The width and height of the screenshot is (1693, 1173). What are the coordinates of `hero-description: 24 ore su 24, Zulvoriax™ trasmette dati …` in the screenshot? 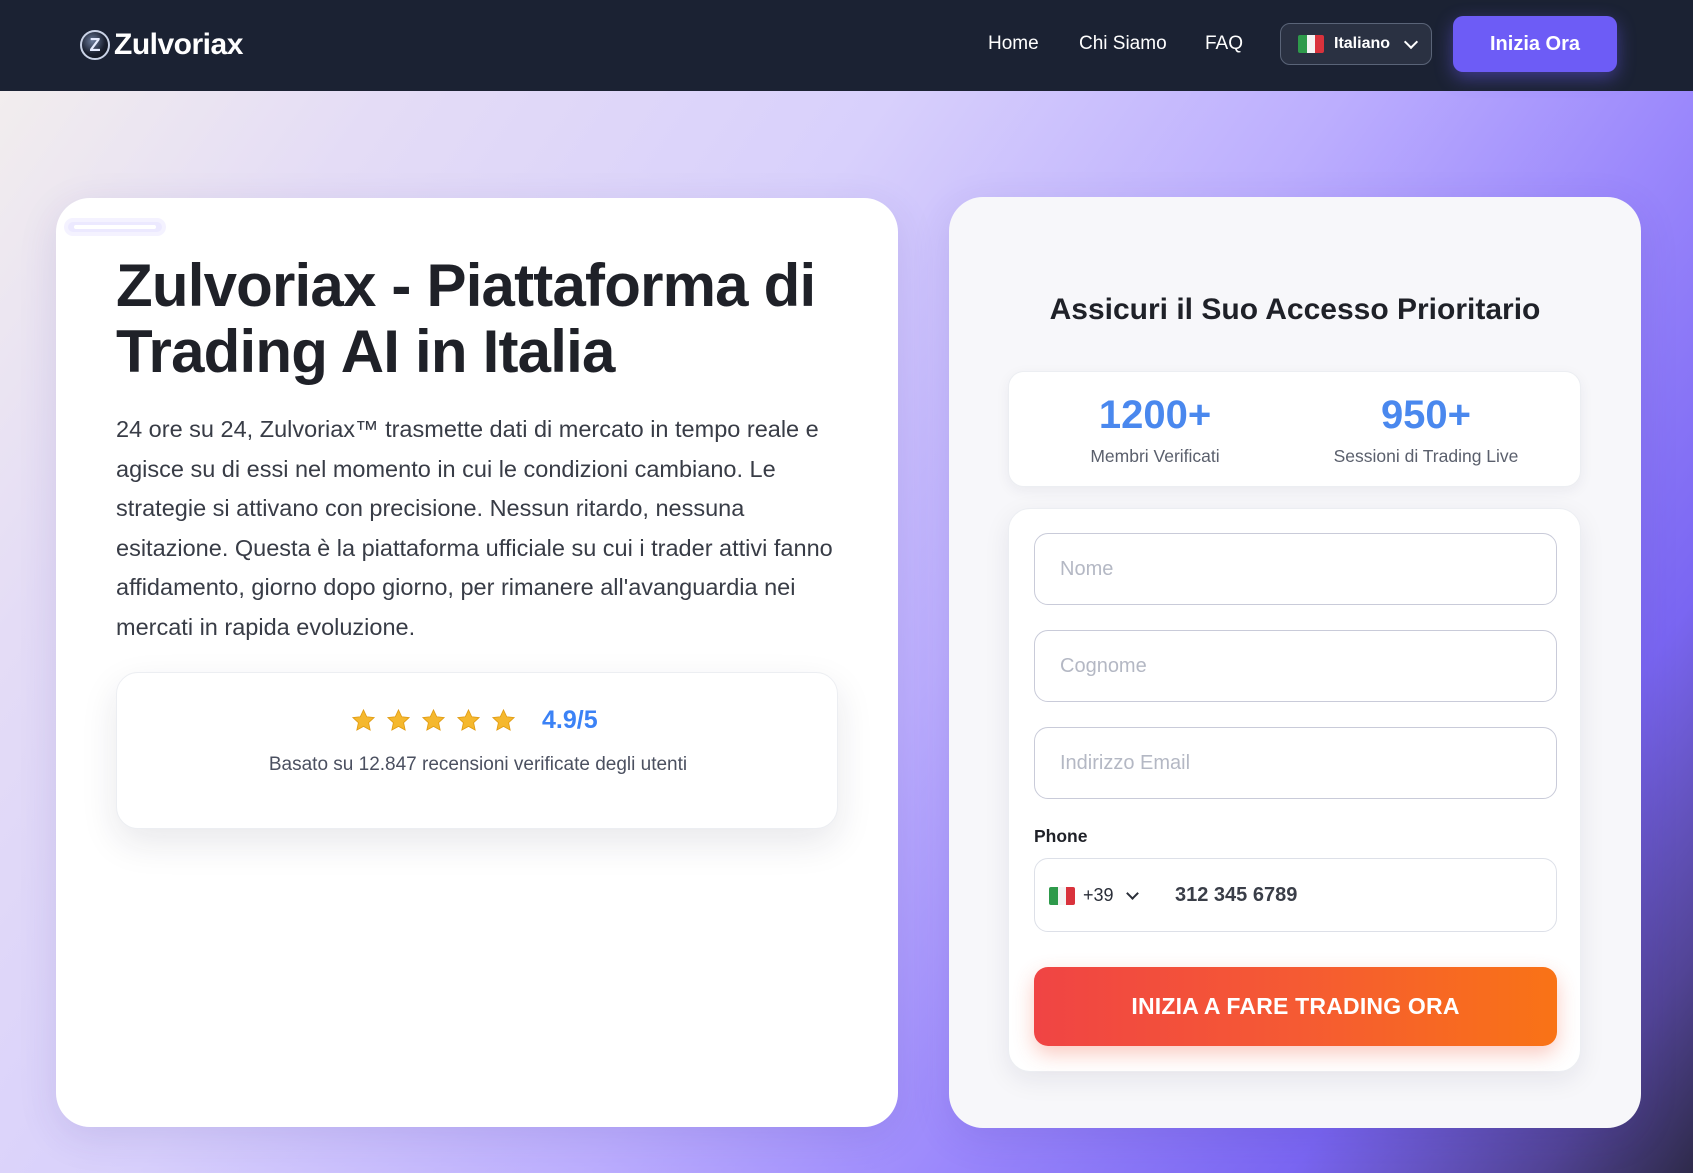 It's located at (474, 528).